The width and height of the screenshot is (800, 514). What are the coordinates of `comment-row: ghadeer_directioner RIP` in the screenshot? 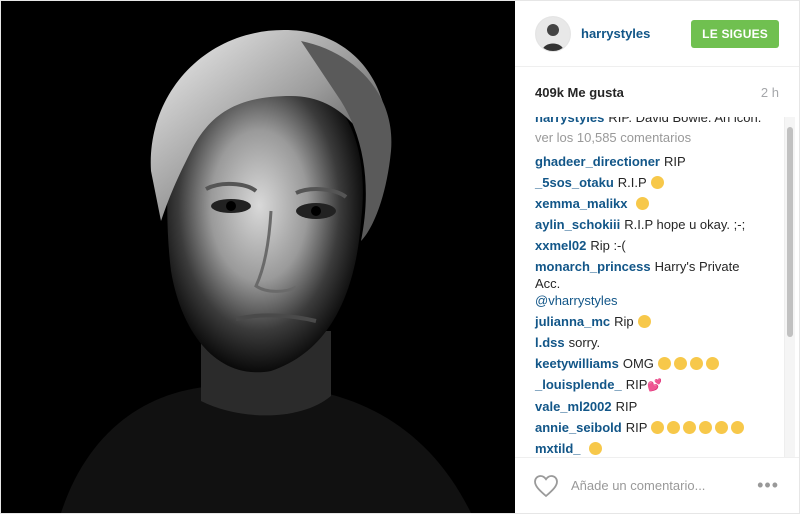 It's located at (651, 161).